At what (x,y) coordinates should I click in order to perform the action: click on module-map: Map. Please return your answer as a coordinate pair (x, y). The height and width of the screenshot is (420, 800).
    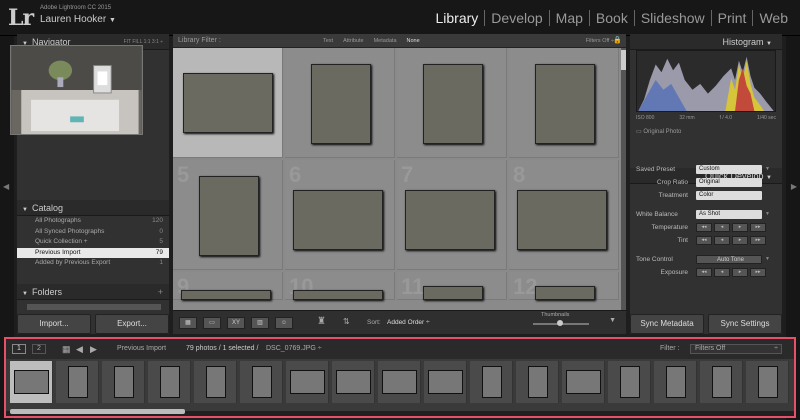
    Looking at the image, I should click on (568, 18).